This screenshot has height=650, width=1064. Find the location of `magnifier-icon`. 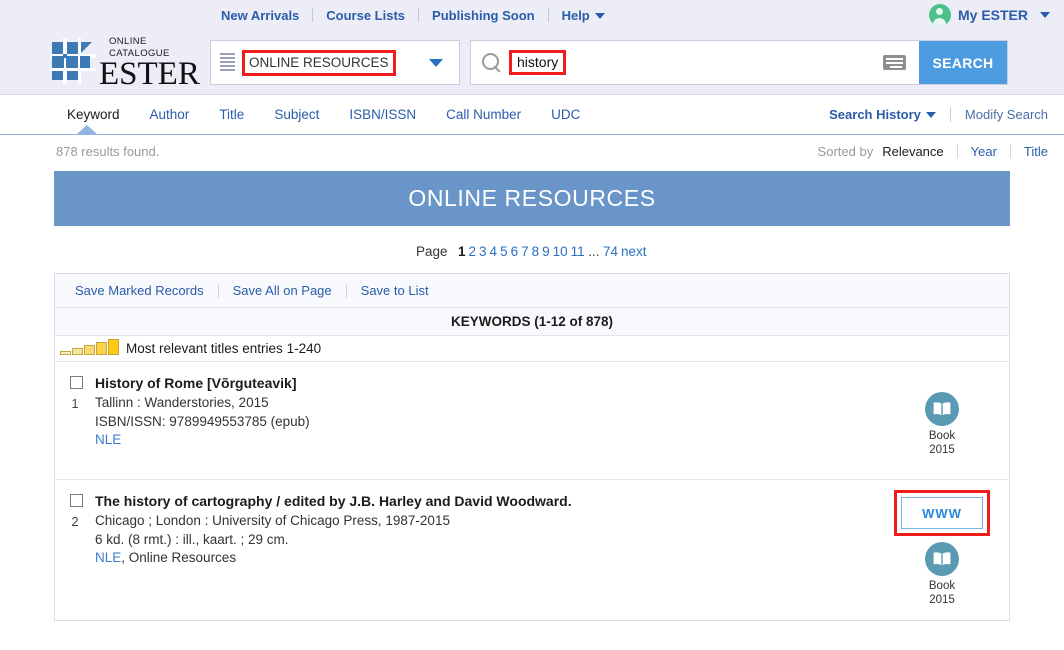

magnifier-icon is located at coordinates (492, 63).